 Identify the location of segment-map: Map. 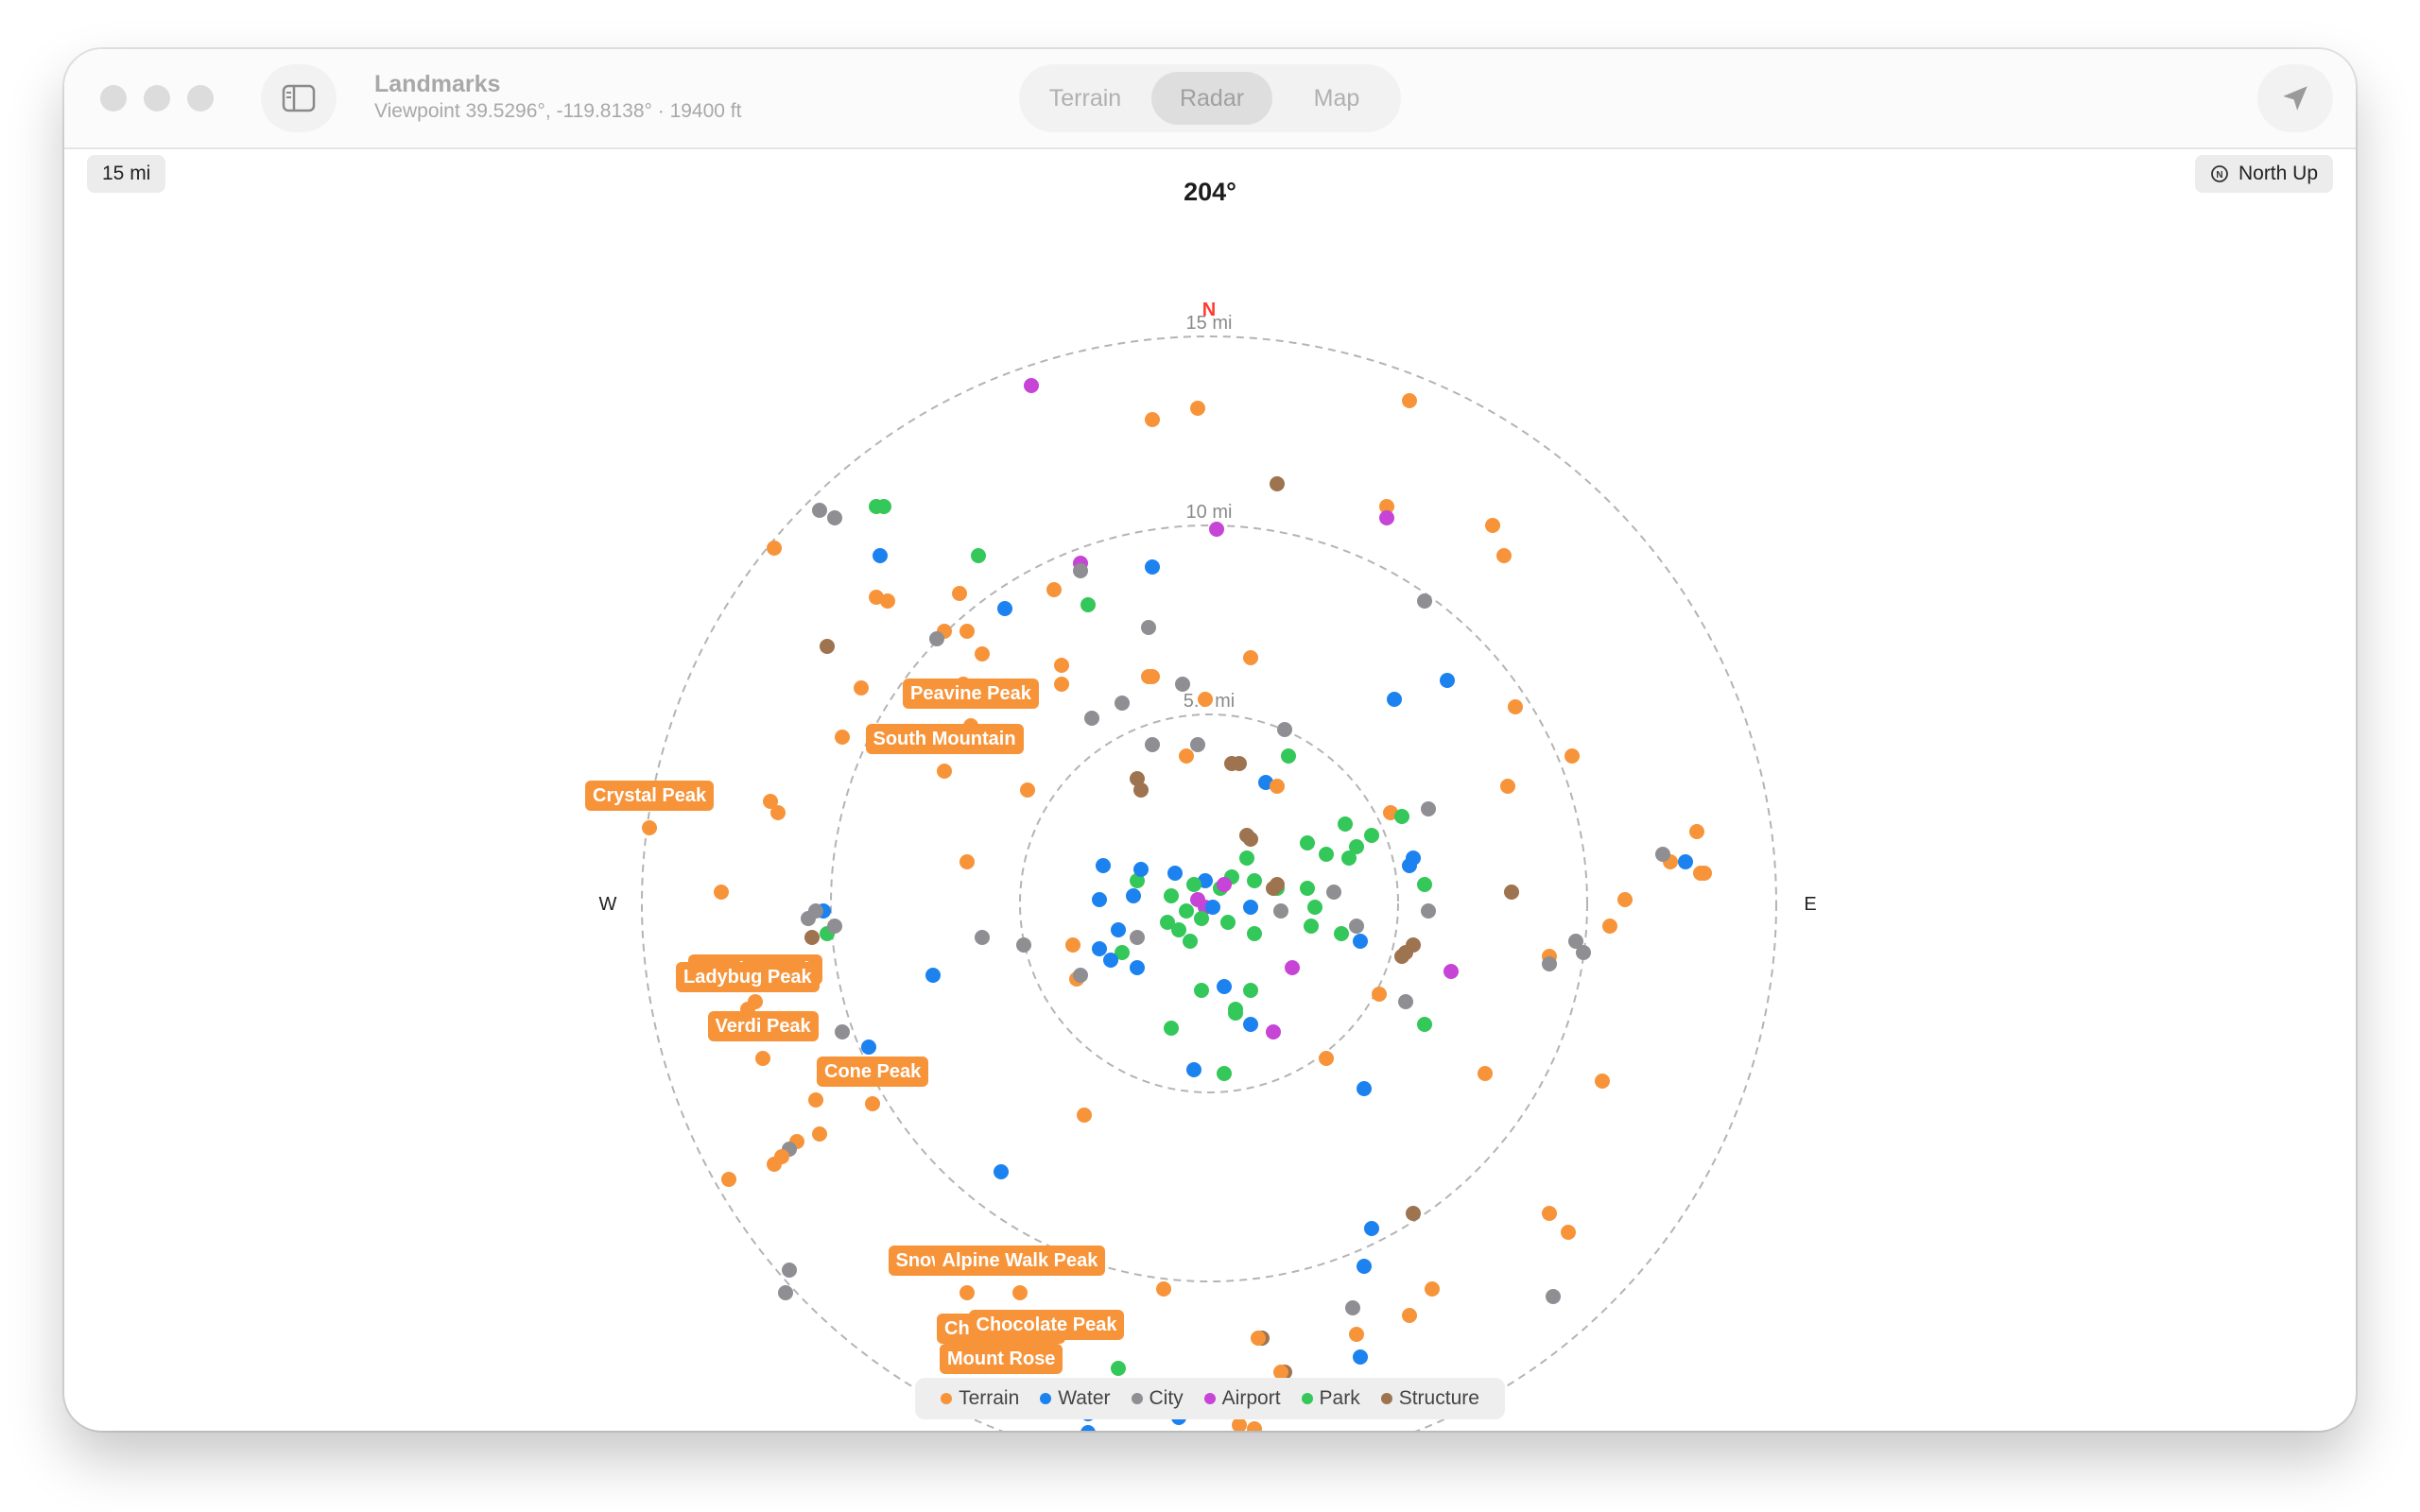
(1336, 98).